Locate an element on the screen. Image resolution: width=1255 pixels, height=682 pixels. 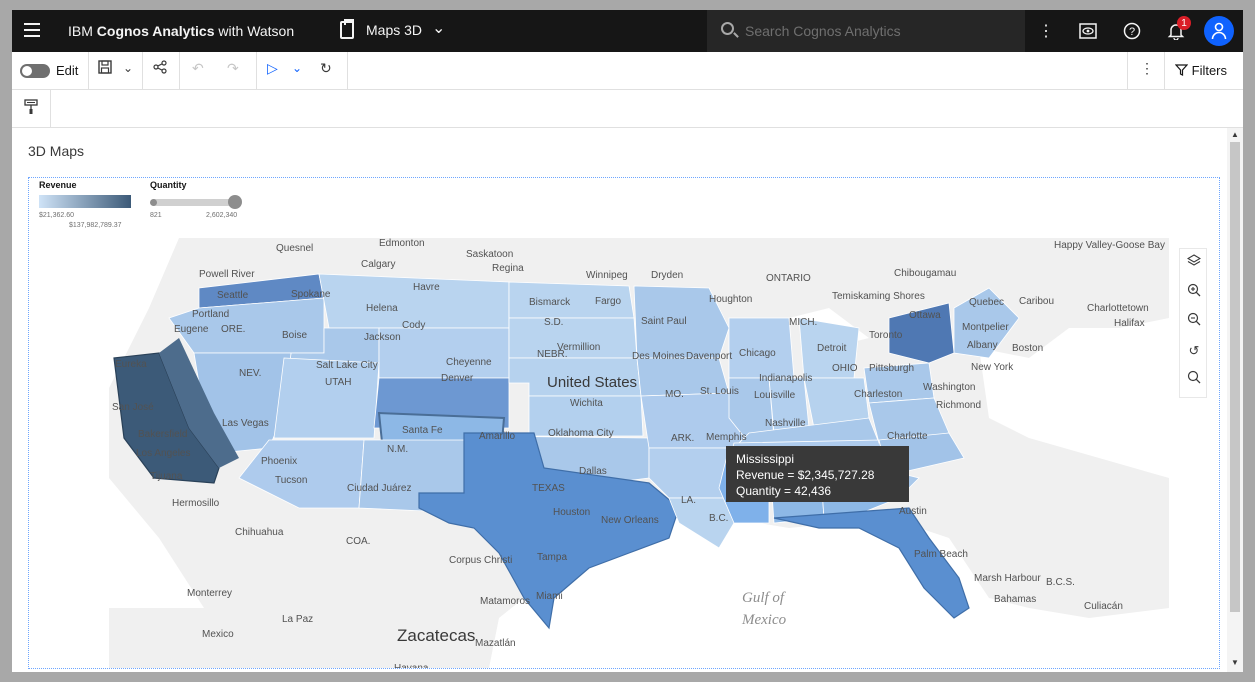
place-label: Matamoros is located at coordinates (505, 601).